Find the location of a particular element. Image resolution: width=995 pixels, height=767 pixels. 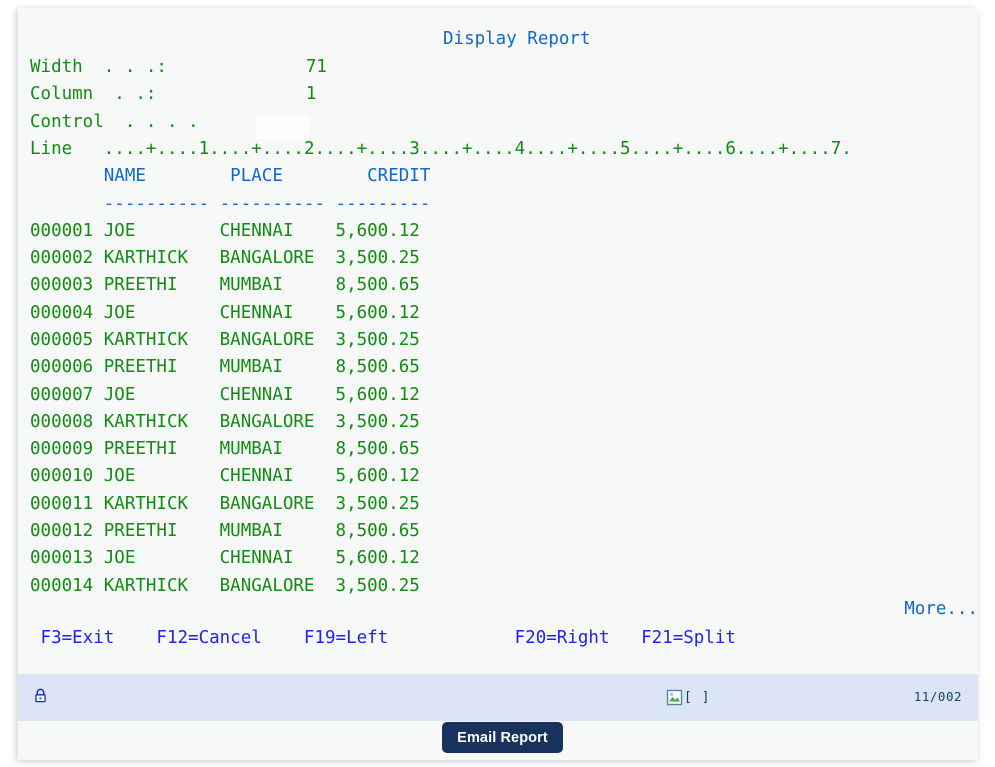

footer-bar: Email Report is located at coordinates (498, 740).